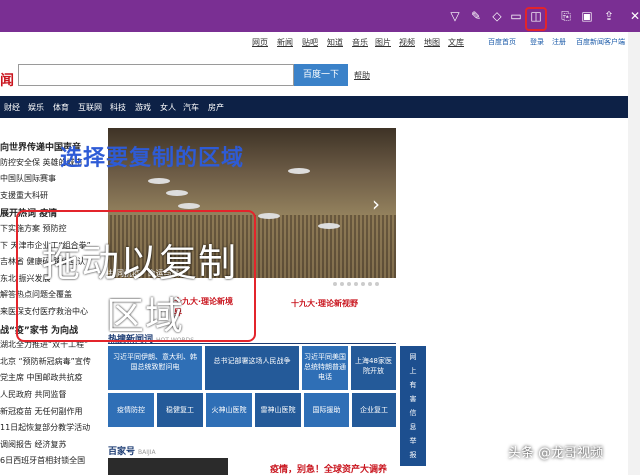  I want to click on nav-link: 音乐, so click(360, 42).